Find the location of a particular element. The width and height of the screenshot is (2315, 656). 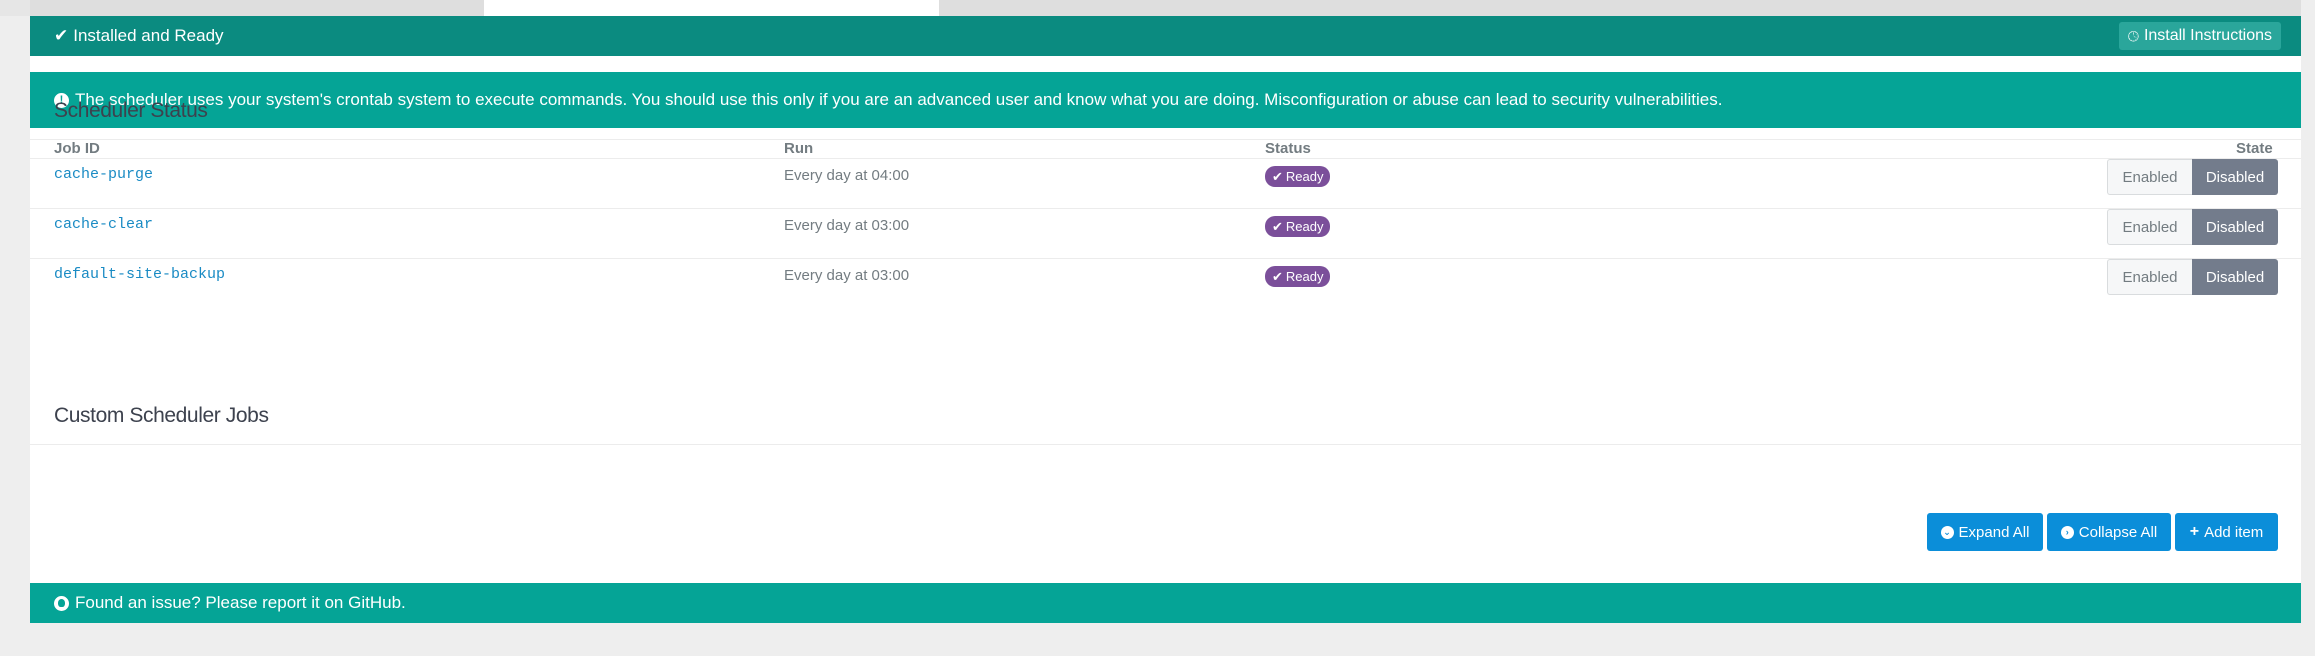

clock-icon: 🕓︎ is located at coordinates (2133, 35).